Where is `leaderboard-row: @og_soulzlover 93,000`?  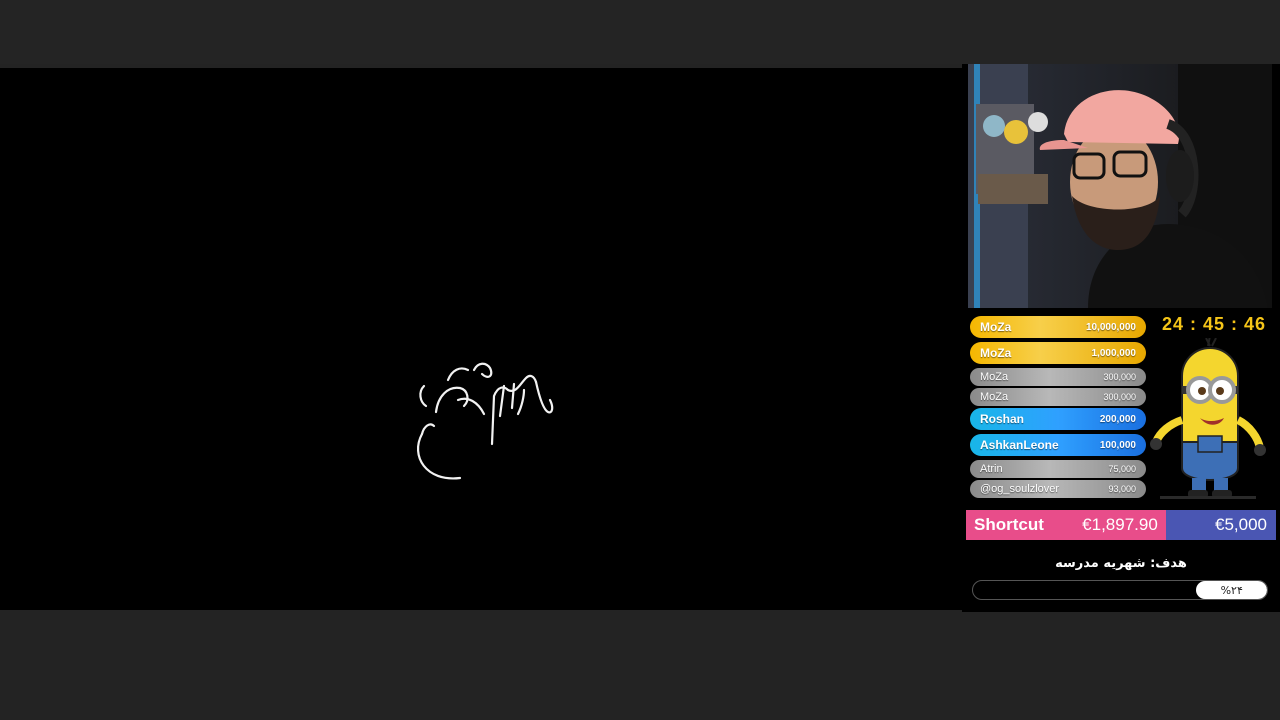 leaderboard-row: @og_soulzlover 93,000 is located at coordinates (1058, 489).